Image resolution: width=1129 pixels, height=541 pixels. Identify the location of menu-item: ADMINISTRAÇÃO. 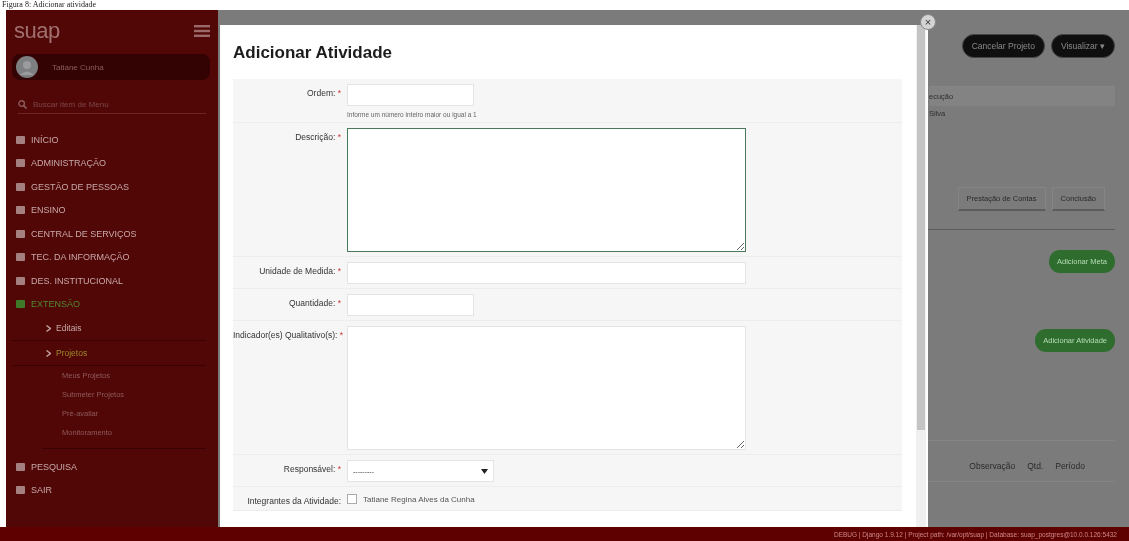
(115, 163).